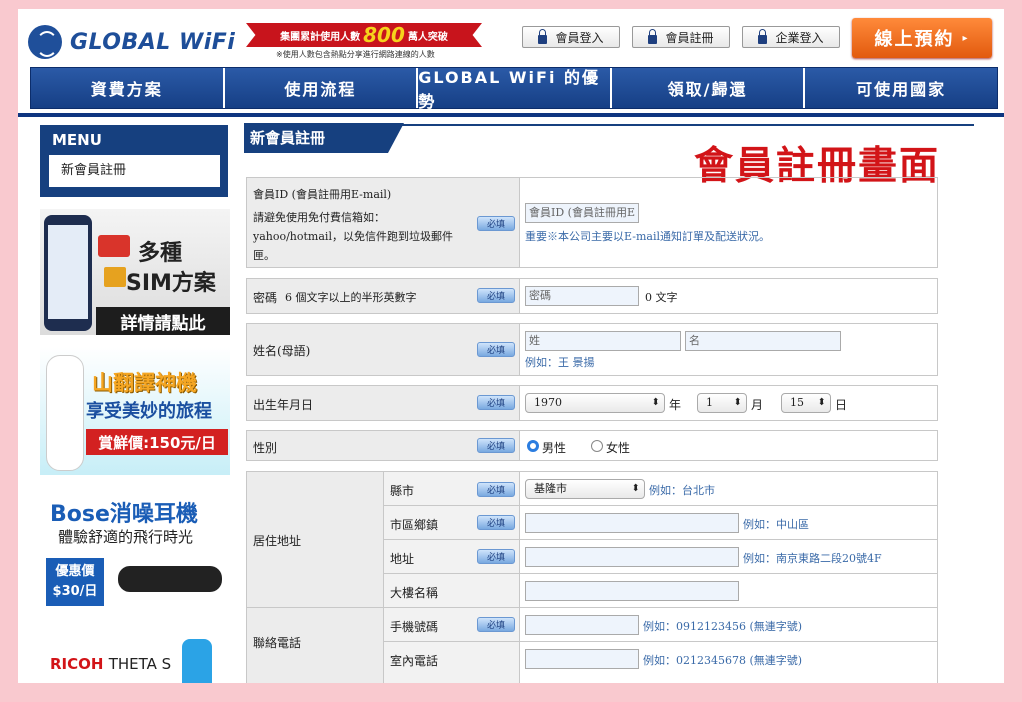  What do you see at coordinates (582, 213) in the screenshot?
I see `email-input: 會員ID (會員註冊用E` at bounding box center [582, 213].